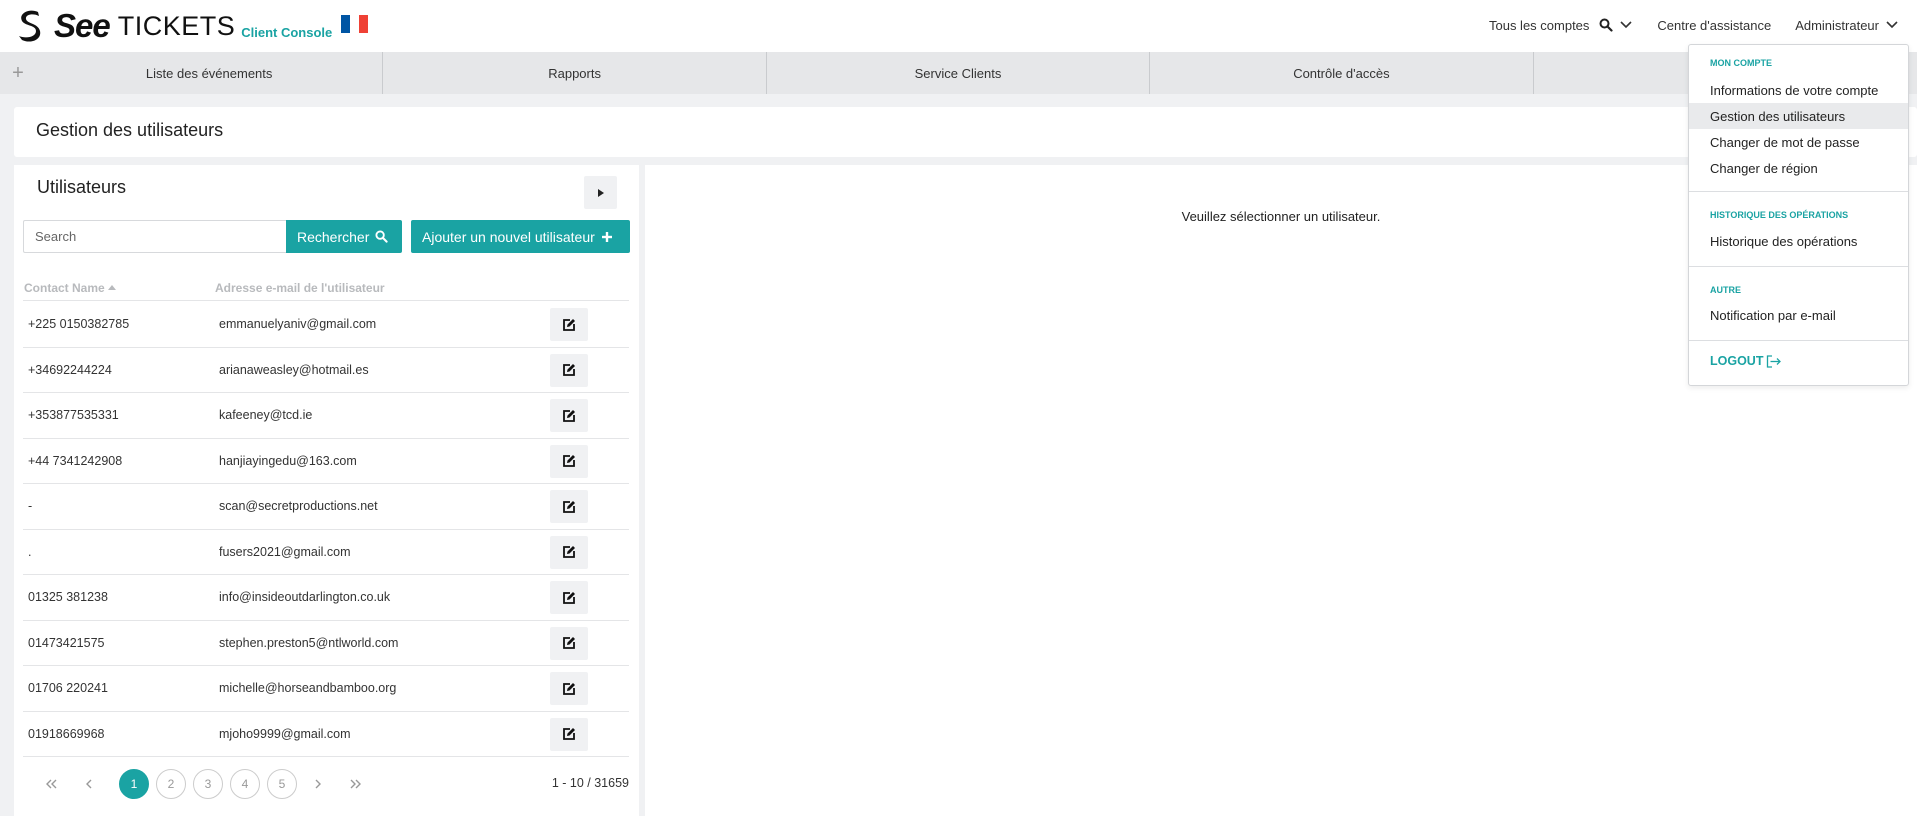 Image resolution: width=1917 pixels, height=816 pixels. I want to click on table-row: 01918669968 mjoho9999@gmail.com, so click(326, 734).